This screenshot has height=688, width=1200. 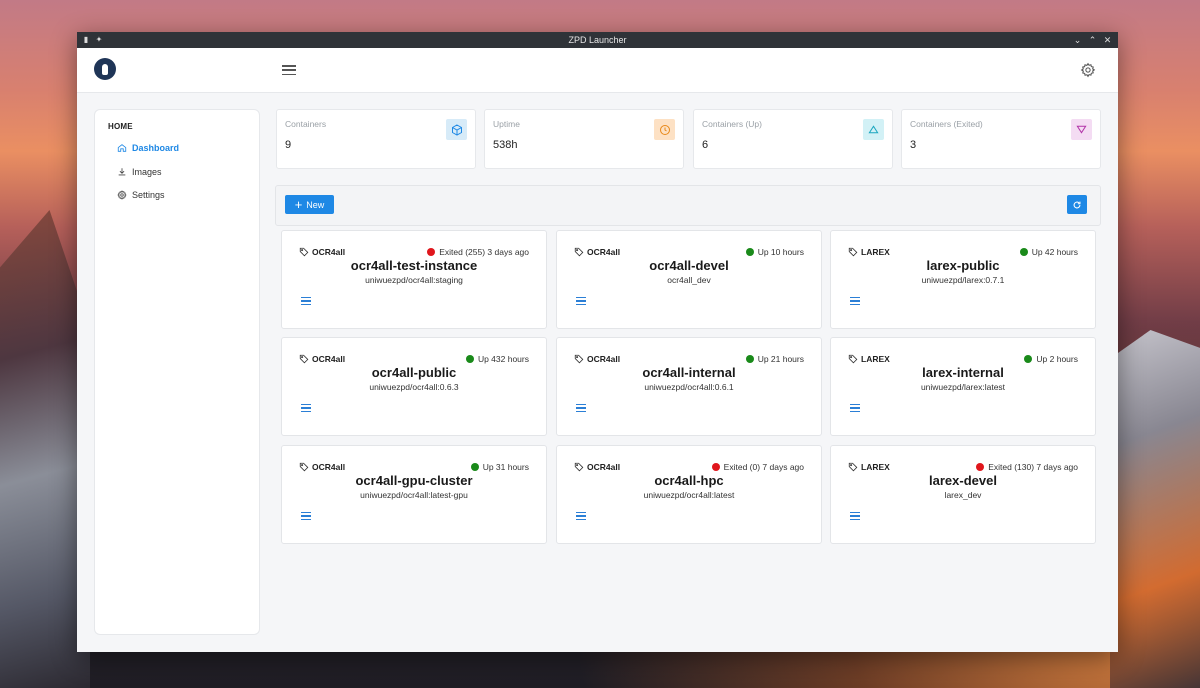 I want to click on sidebar-item-images: Images, so click(x=139, y=172).